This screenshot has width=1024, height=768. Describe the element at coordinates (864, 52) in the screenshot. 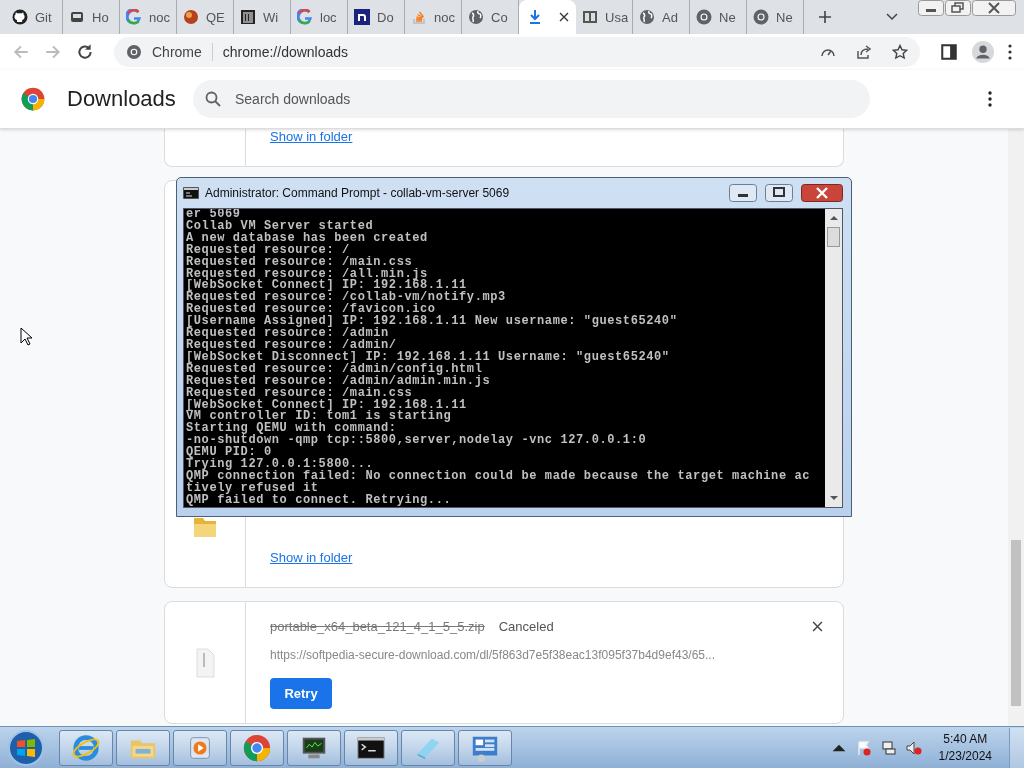

I see `share-icon` at that location.